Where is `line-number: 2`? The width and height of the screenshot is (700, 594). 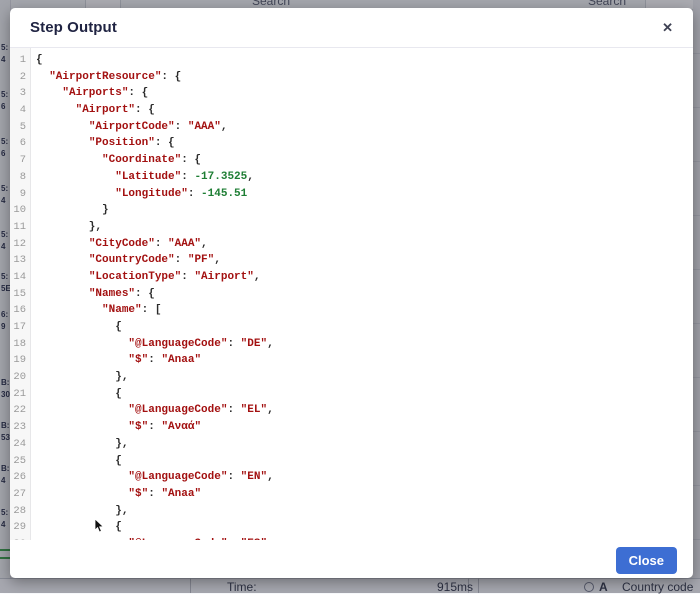 line-number: 2 is located at coordinates (22, 76).